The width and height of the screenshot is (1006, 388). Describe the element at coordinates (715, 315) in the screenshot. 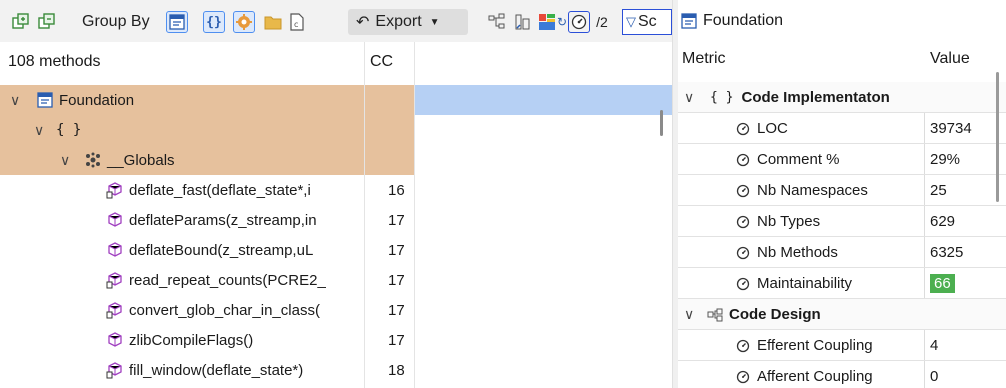

I see `design-icon` at that location.